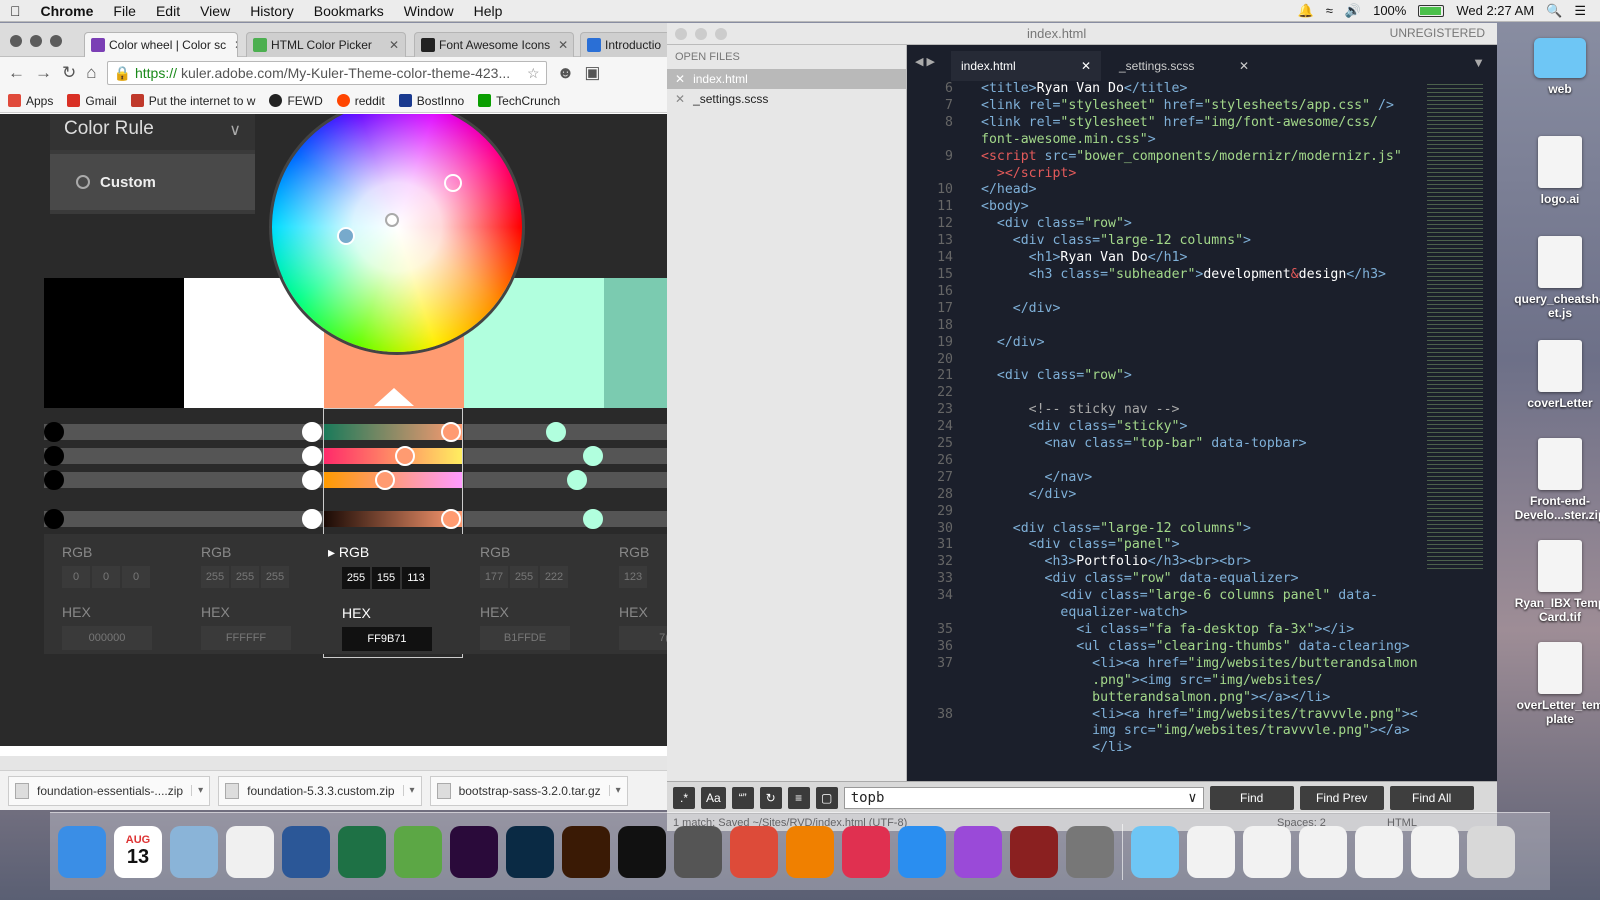  I want to click on rgb-b-field: 113, so click(416, 578).